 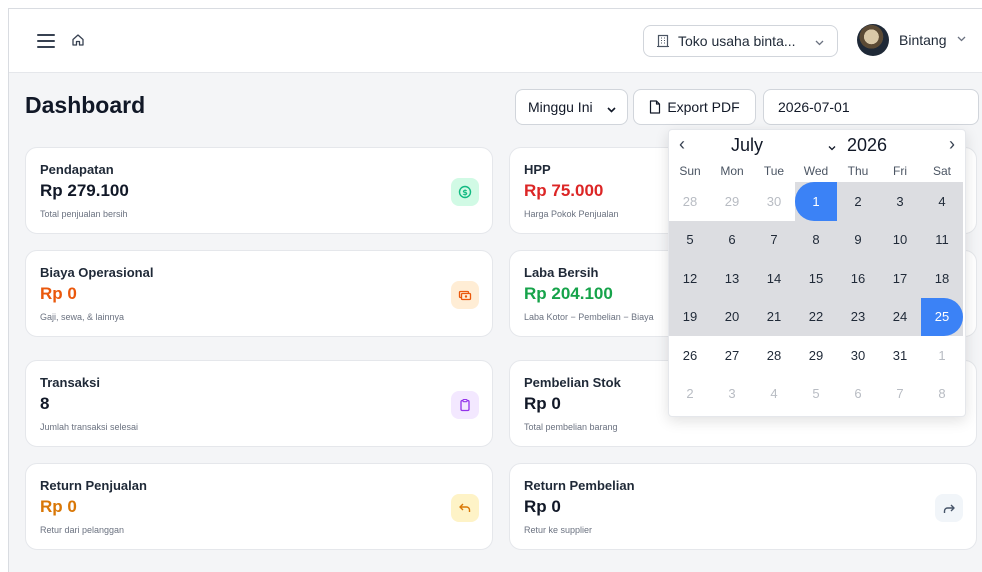 What do you see at coordinates (952, 144) in the screenshot?
I see `next-month-icon: ›` at bounding box center [952, 144].